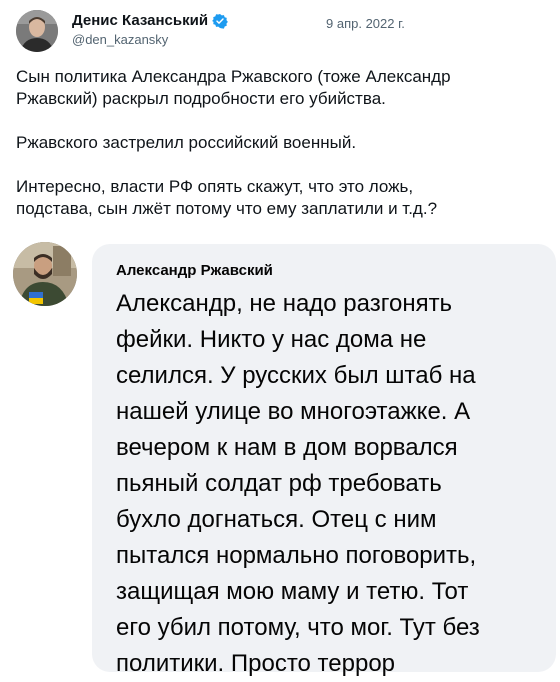 The image size is (560, 682). What do you see at coordinates (276, 519) in the screenshot?
I see `quote-line: бухло догнаться. Отец с ним` at bounding box center [276, 519].